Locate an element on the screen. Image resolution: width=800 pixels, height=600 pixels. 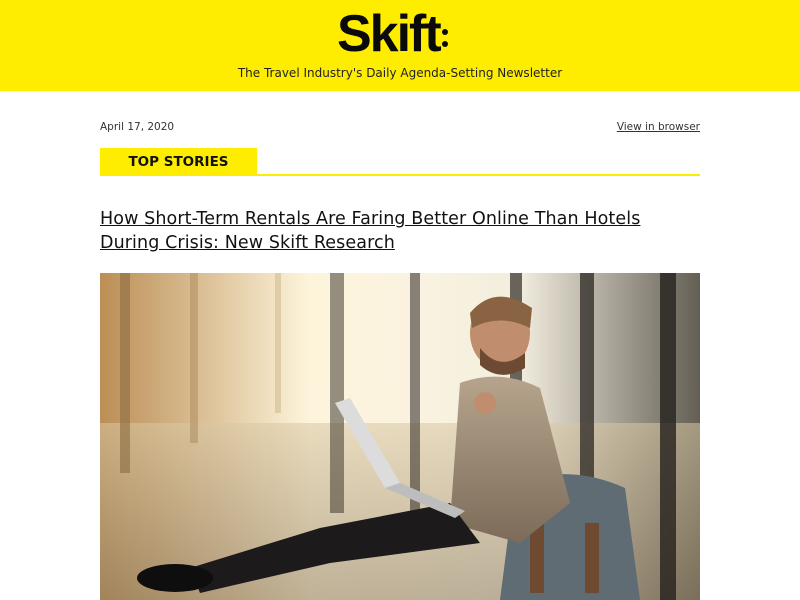
logo-text: Skift is located at coordinates (389, 34).